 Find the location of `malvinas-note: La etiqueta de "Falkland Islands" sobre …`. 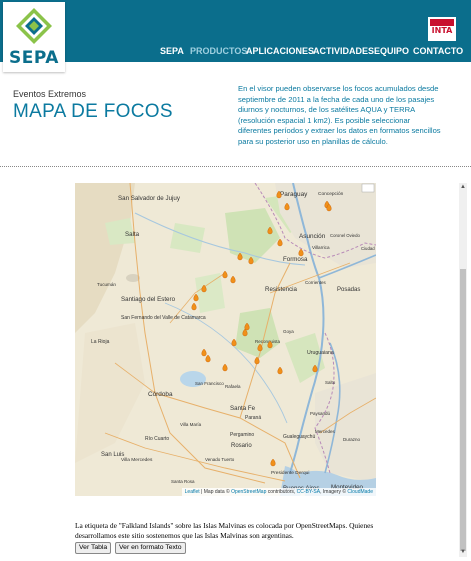

malvinas-note: La etiqueta de "Falkland Islands" sobre … is located at coordinates (224, 530).